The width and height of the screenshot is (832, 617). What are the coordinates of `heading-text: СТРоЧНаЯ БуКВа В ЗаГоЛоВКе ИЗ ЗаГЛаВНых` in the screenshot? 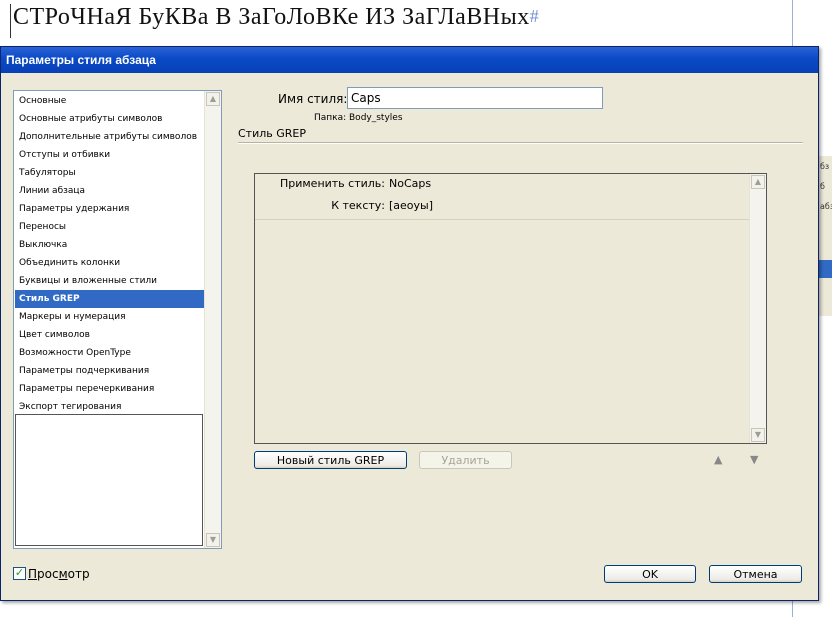 It's located at (271, 17).